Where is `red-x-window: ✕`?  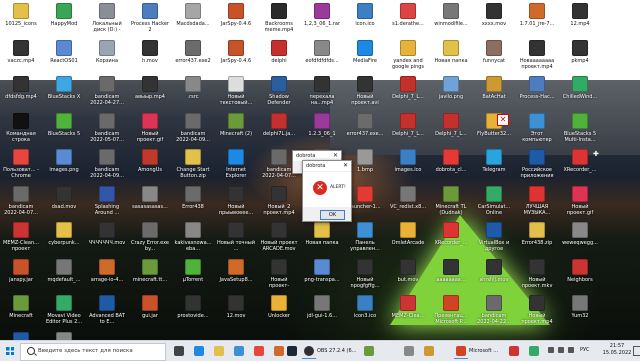
red-x-window: ✕ is located at coordinates (503, 120).